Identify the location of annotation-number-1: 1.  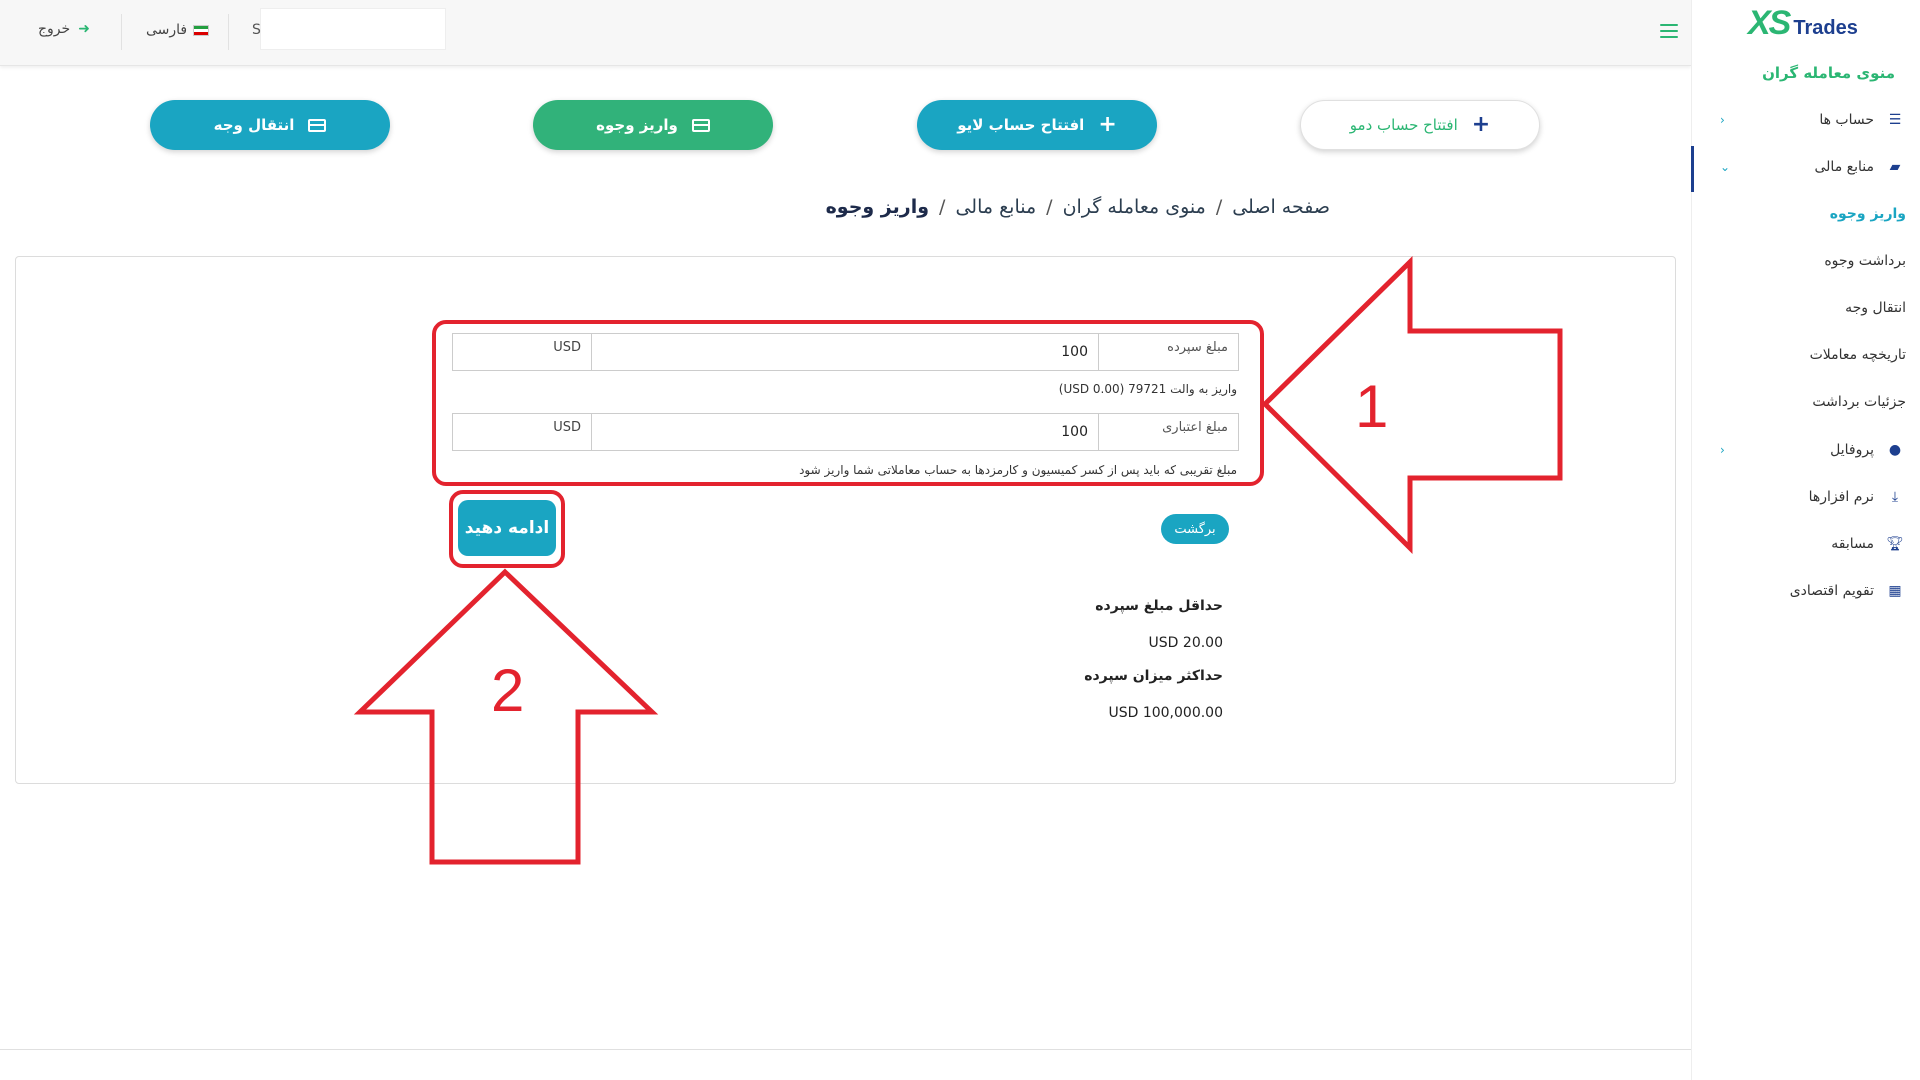
(1372, 406).